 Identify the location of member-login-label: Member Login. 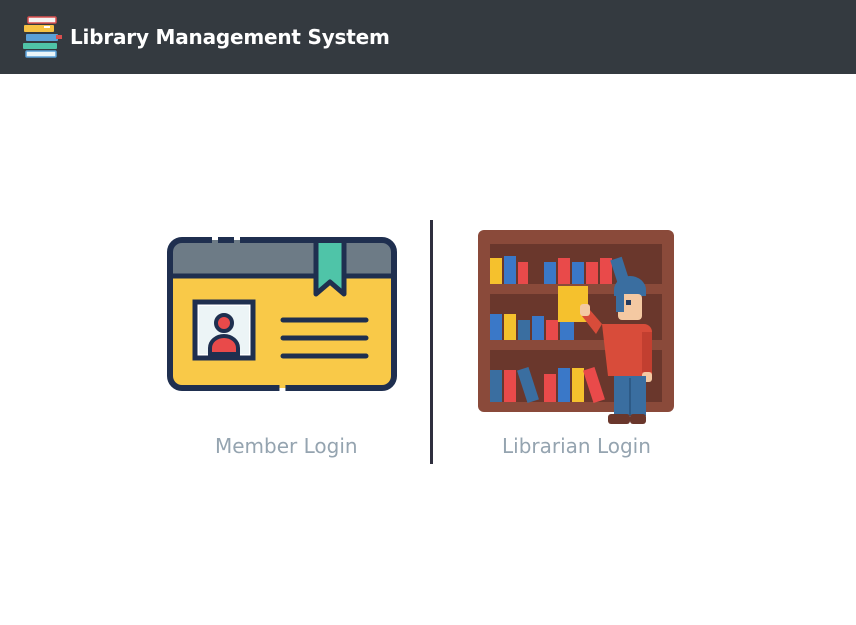
(286, 446).